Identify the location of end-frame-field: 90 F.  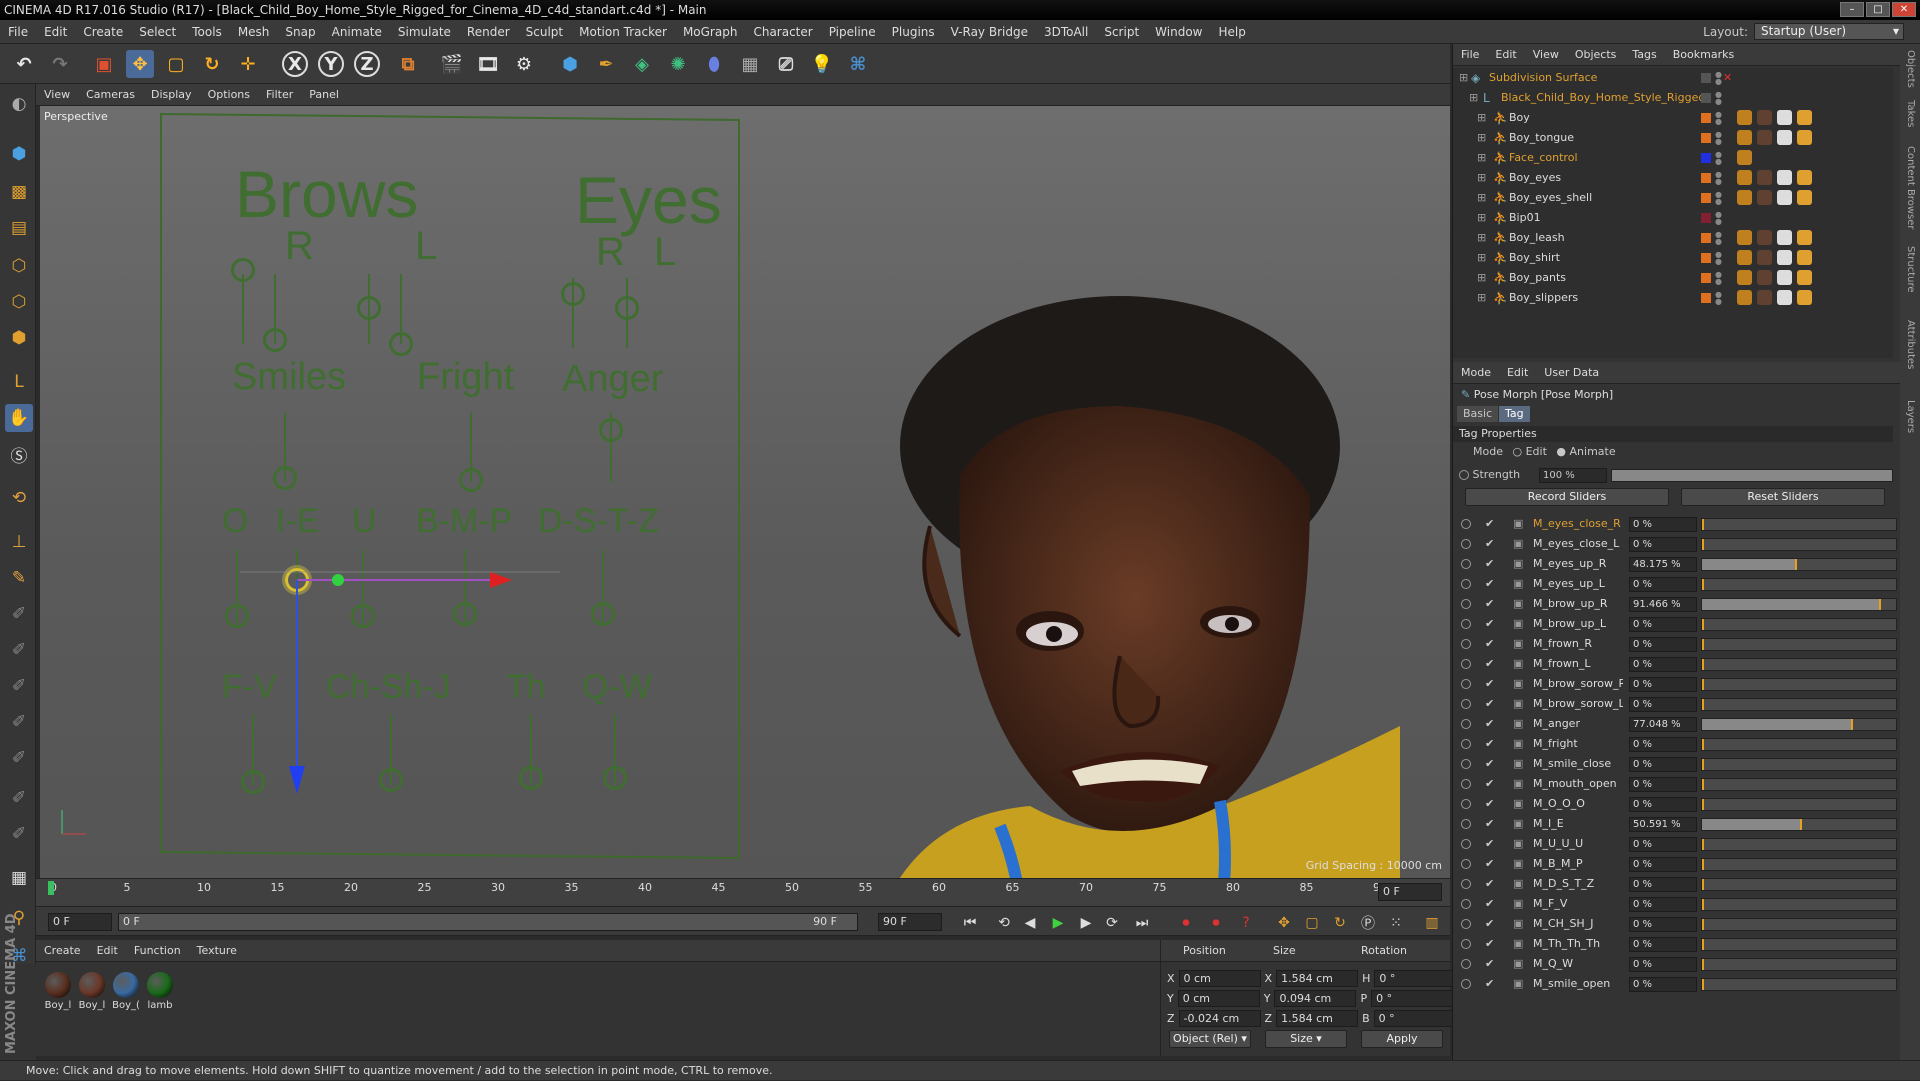
(910, 922).